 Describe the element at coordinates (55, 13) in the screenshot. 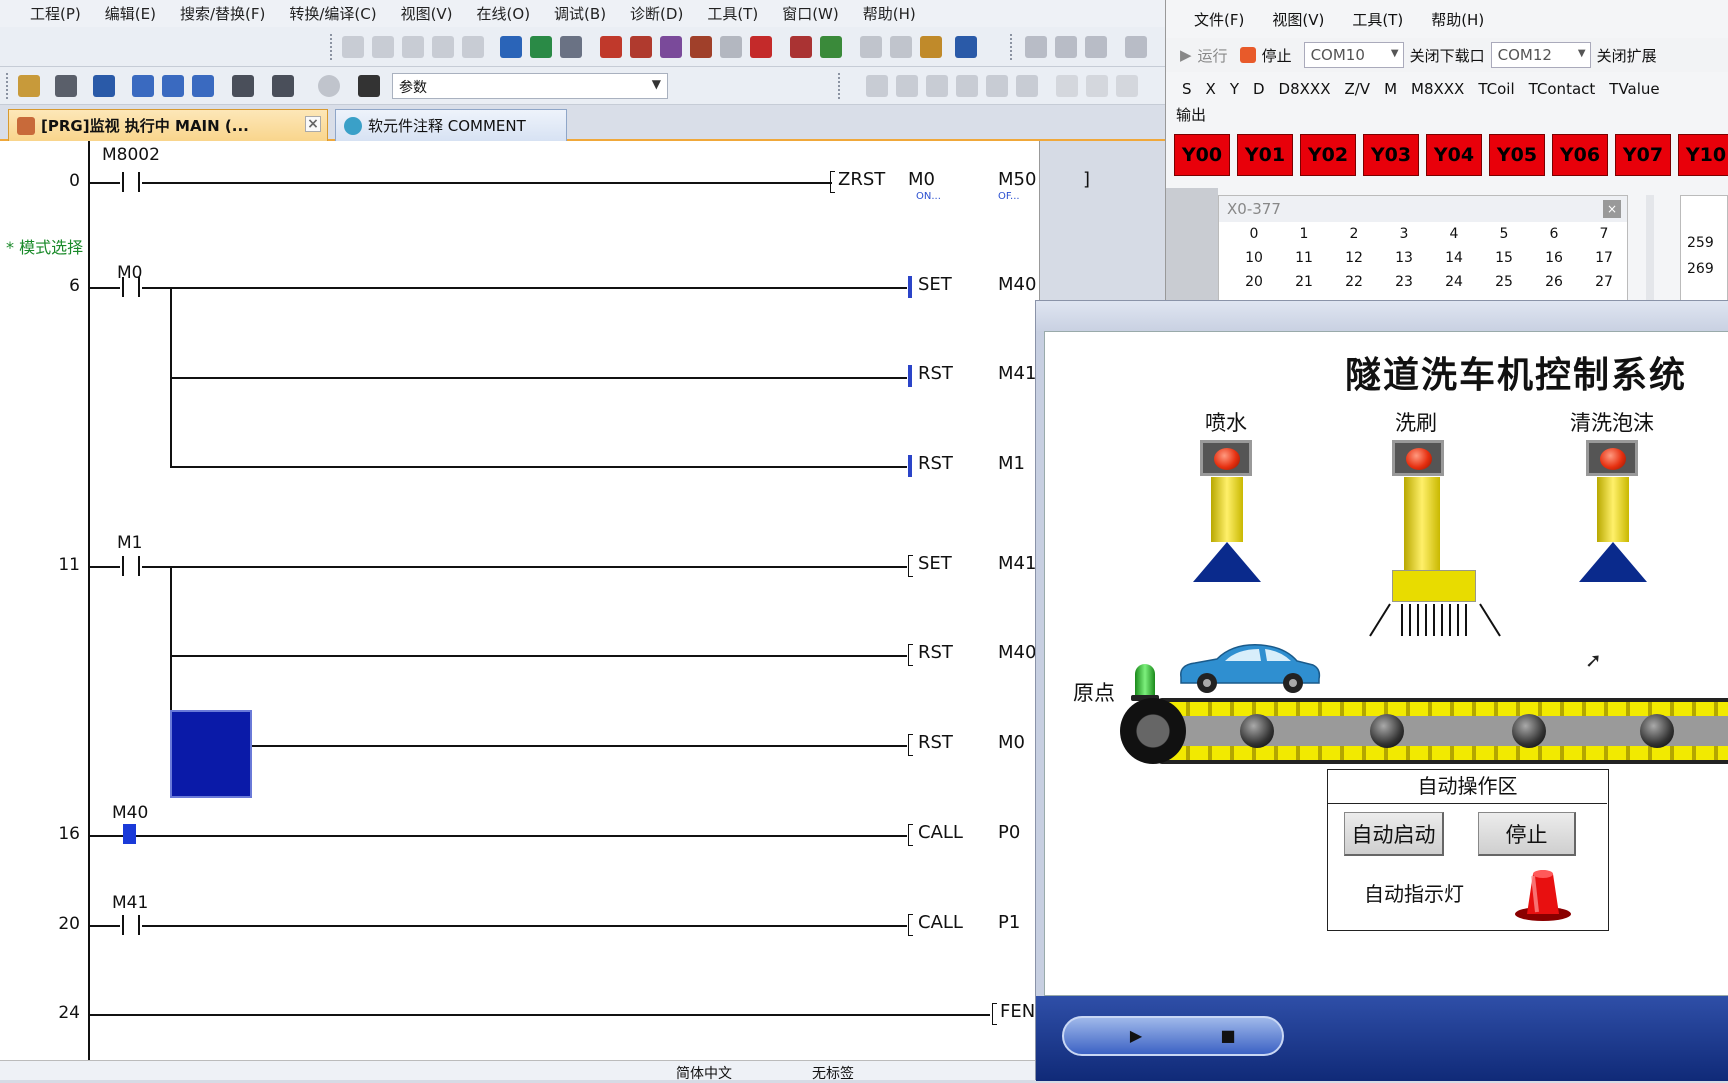

I see `menu-item: 工程(P)` at that location.